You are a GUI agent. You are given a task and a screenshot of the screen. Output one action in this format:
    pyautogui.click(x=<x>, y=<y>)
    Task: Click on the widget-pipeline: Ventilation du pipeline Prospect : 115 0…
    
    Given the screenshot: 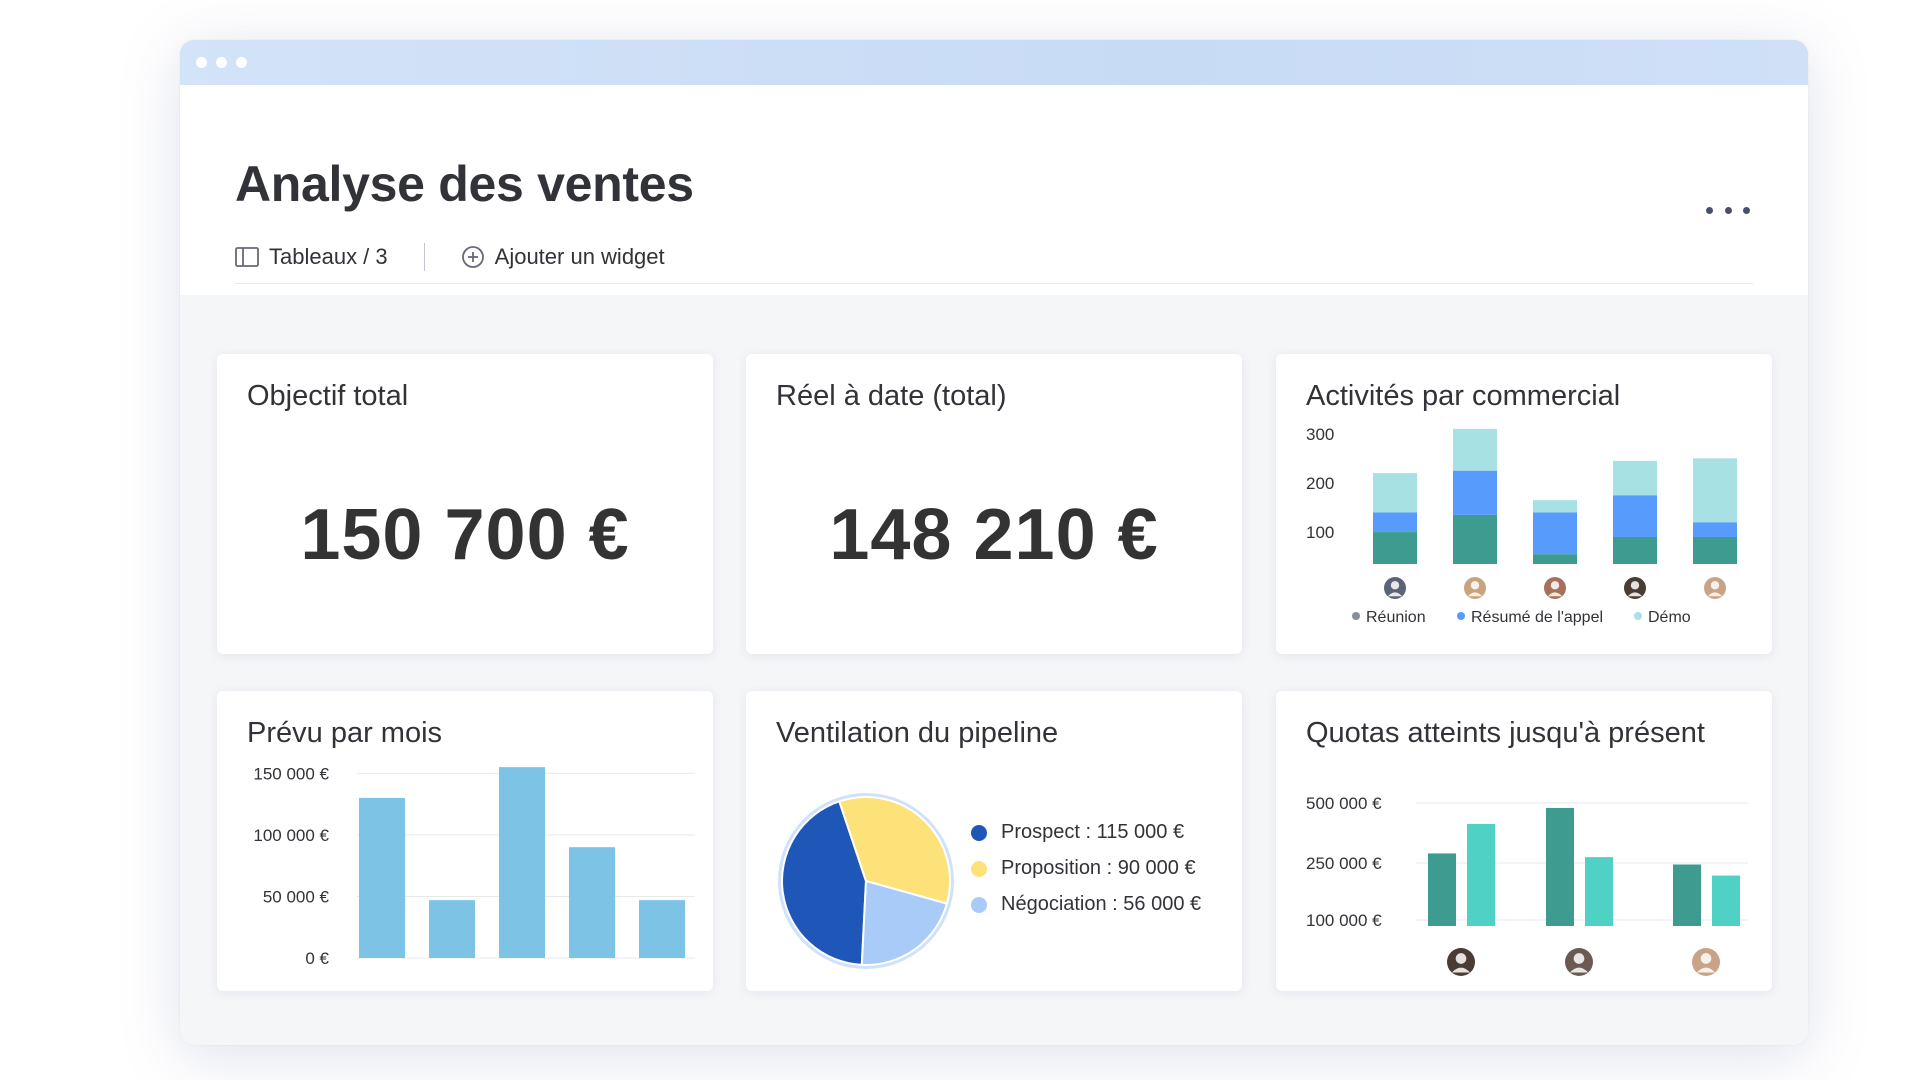 What is the action you would take?
    pyautogui.click(x=994, y=841)
    